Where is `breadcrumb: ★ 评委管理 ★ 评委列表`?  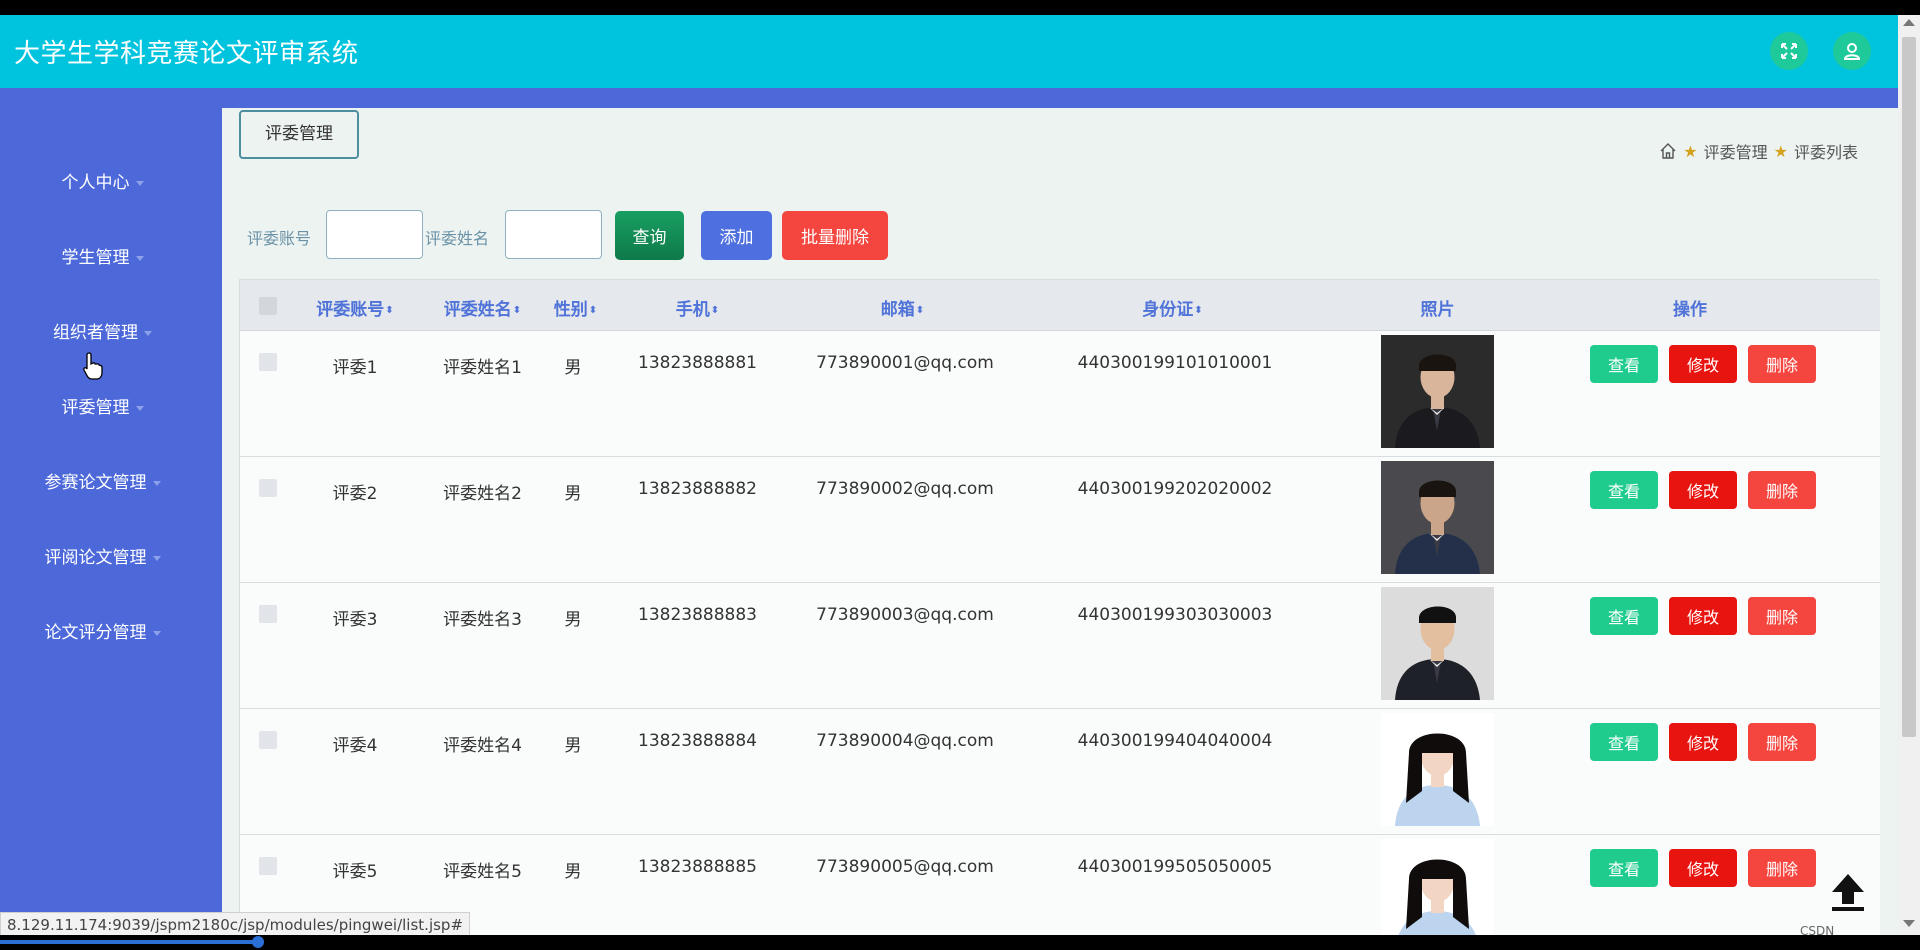 breadcrumb: ★ 评委管理 ★ 评委列表 is located at coordinates (1758, 151).